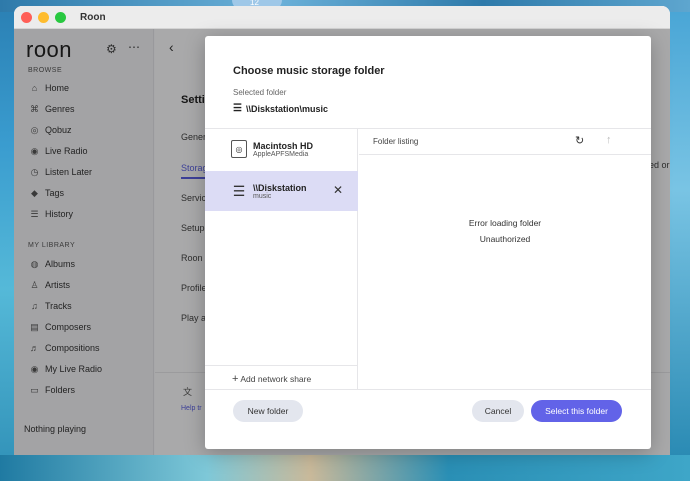  I want to click on title-bar: Roon, so click(342, 17).